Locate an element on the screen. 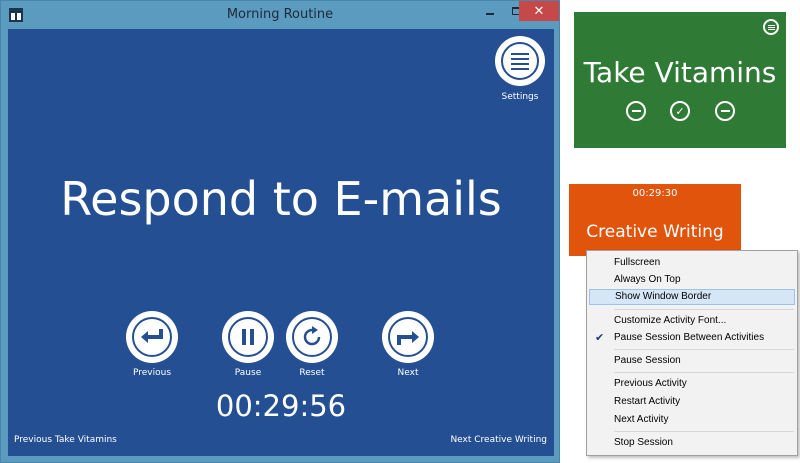 The height and width of the screenshot is (463, 800). window-title: Morning Routine is located at coordinates (280, 14).